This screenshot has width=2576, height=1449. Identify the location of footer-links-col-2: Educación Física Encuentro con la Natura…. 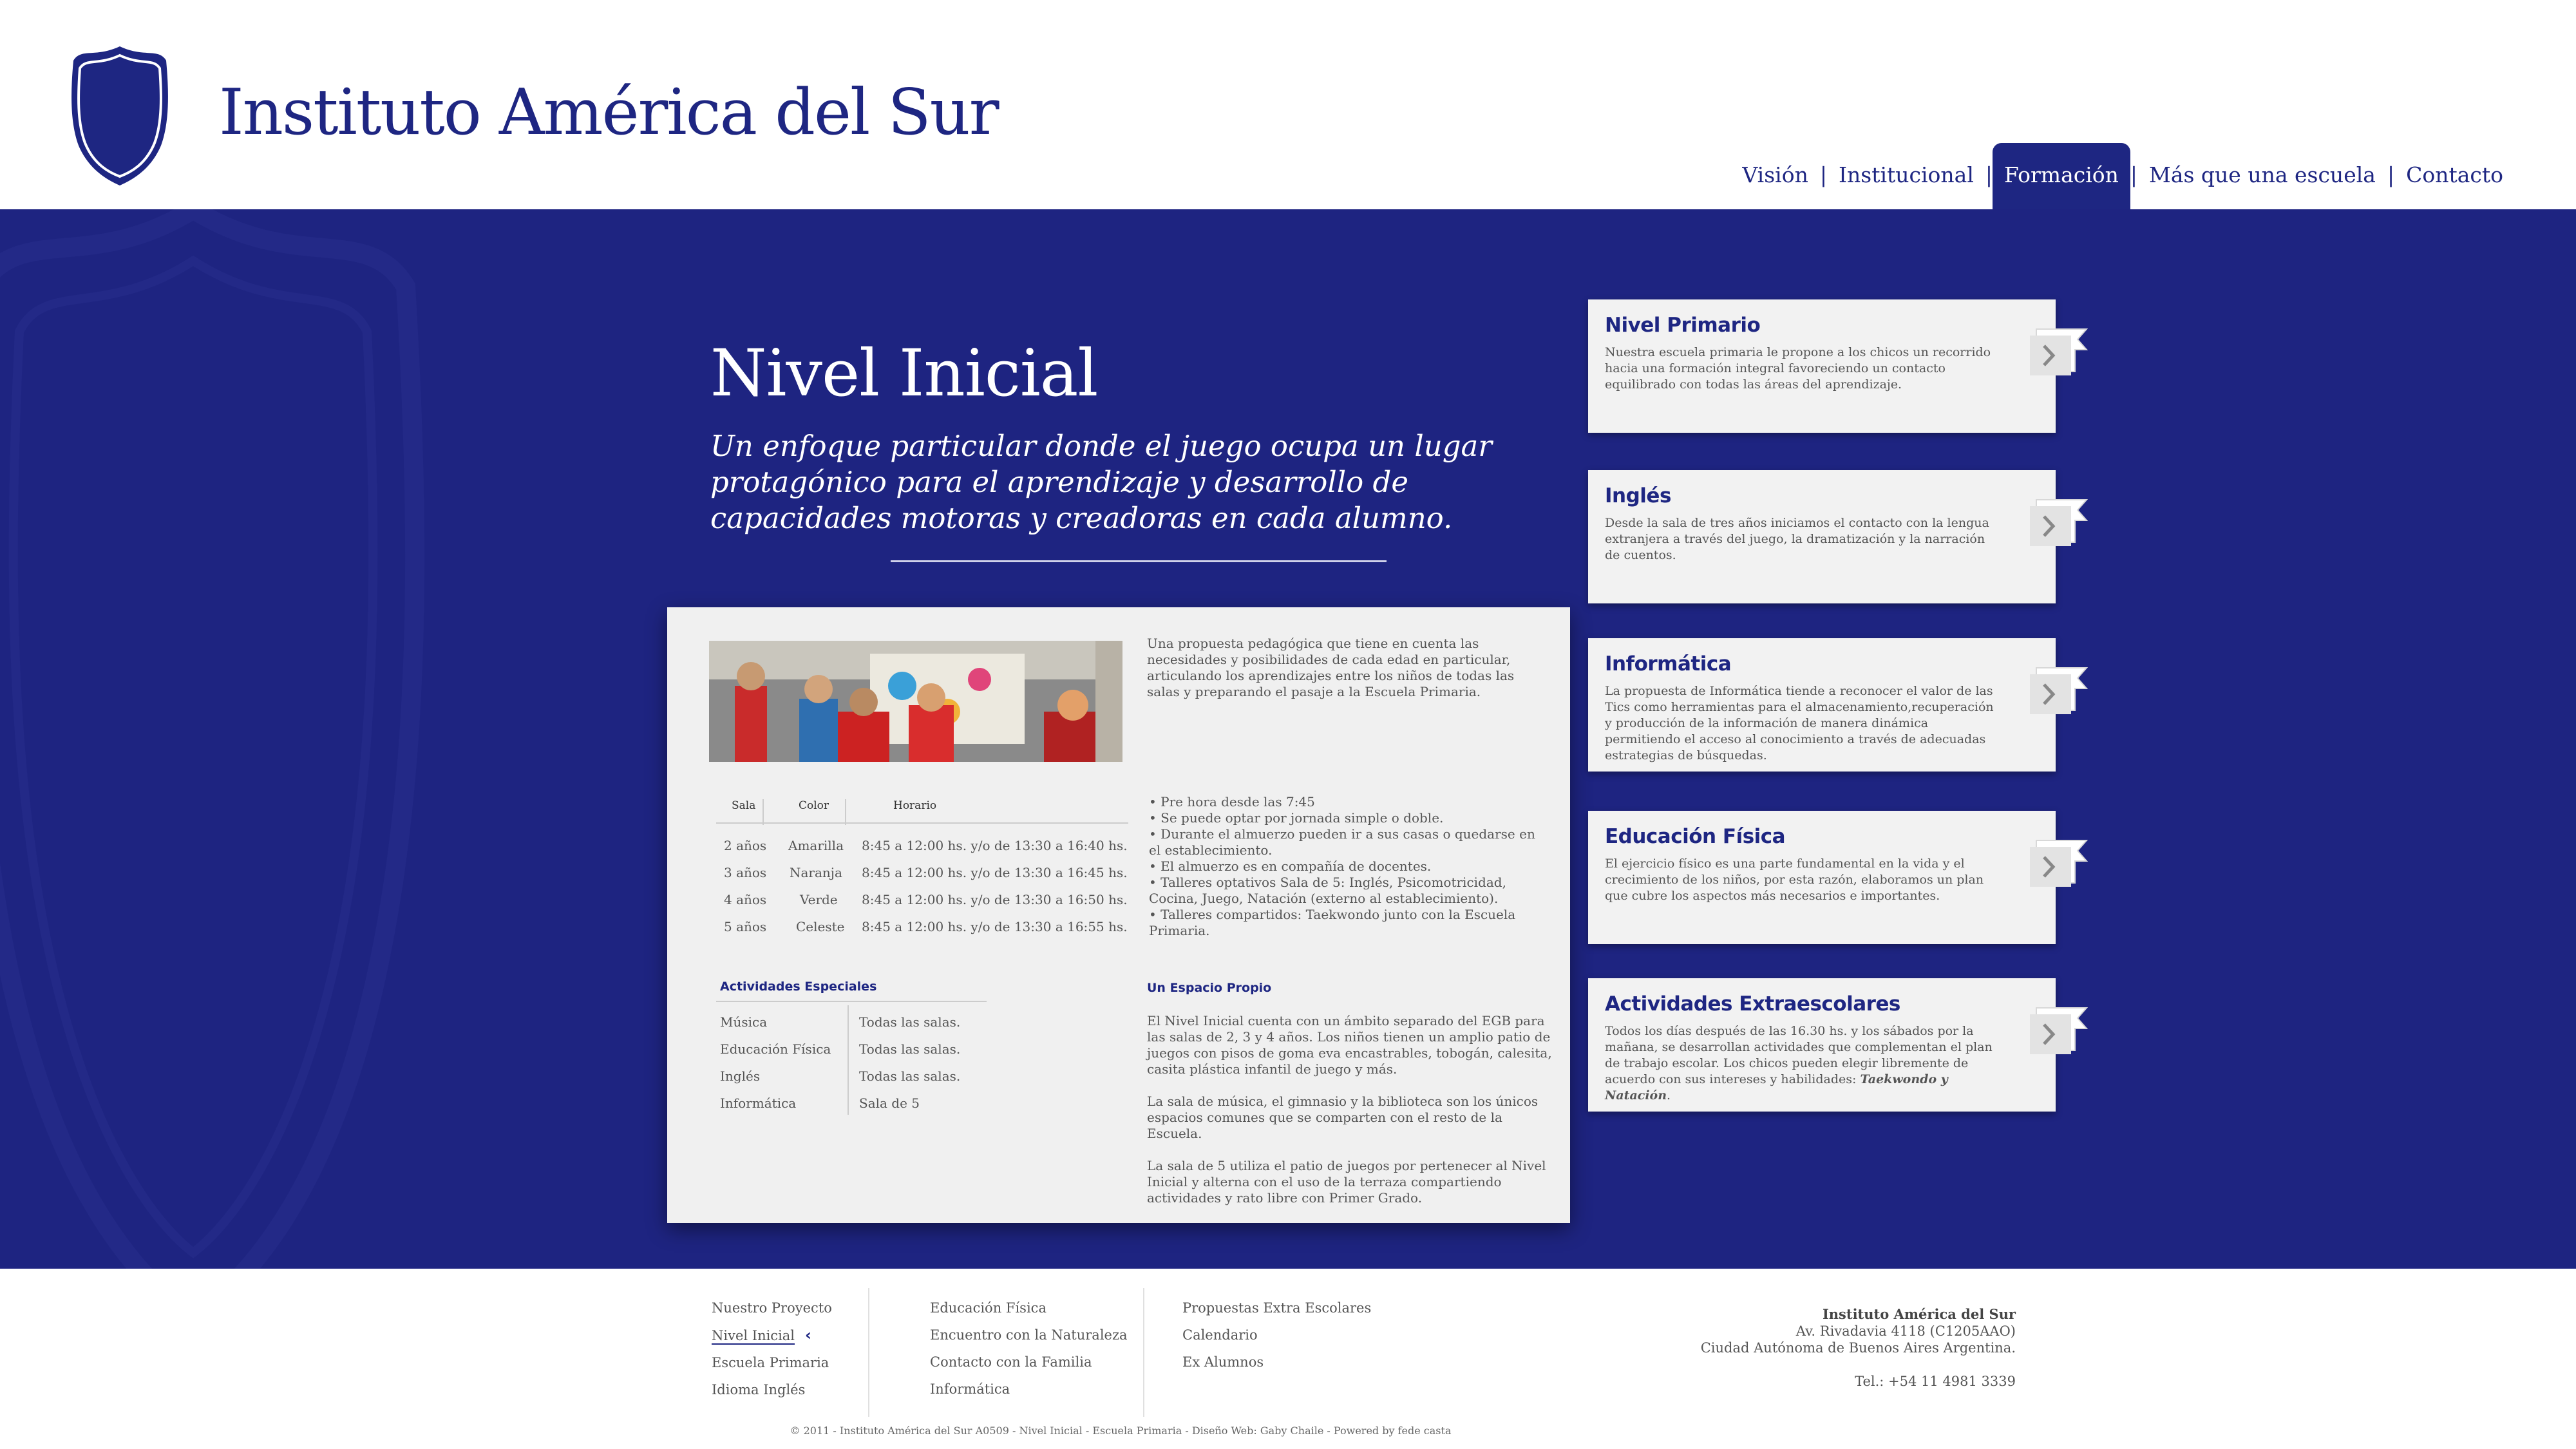
(1029, 1349).